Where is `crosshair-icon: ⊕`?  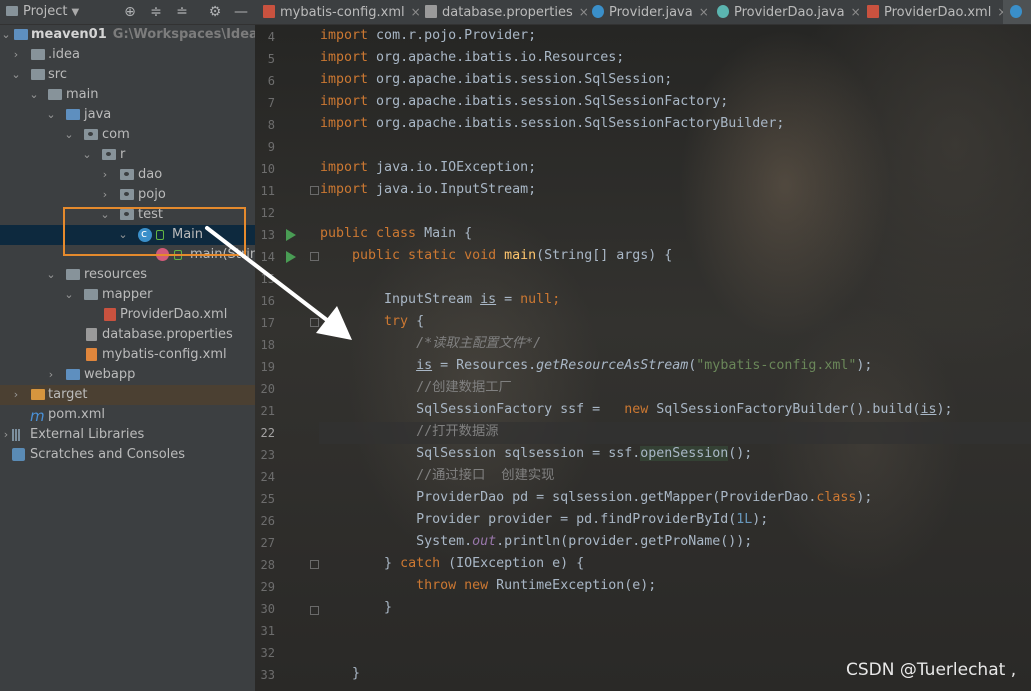 crosshair-icon: ⊕ is located at coordinates (130, 12).